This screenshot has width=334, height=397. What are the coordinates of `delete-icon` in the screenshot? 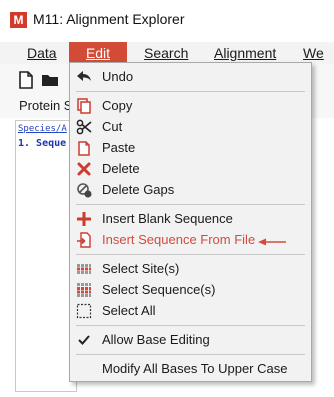 It's located at (84, 169).